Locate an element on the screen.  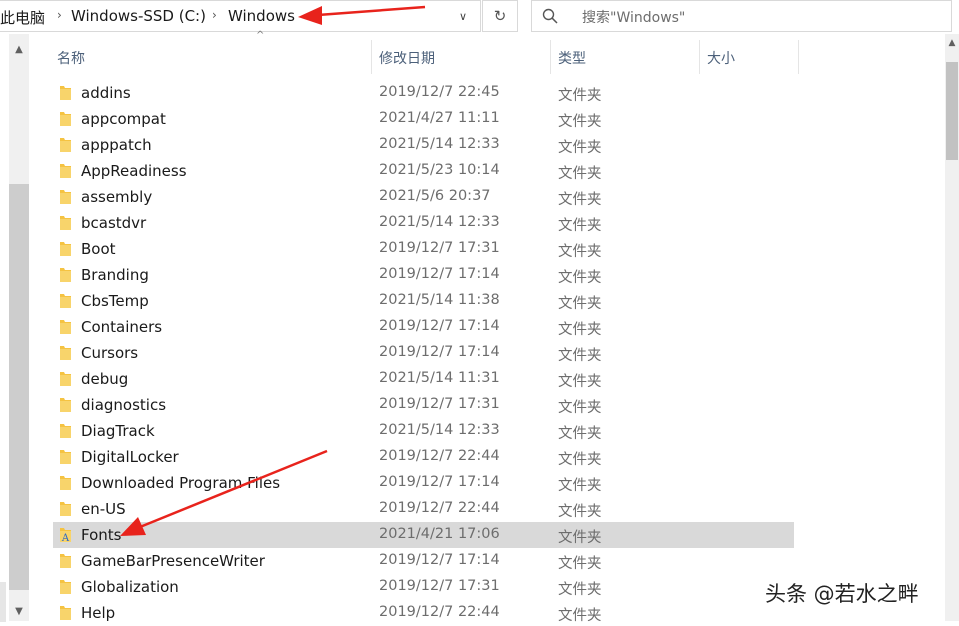
file-row: assembly 2021/5/6 20:37 文件夹 is located at coordinates (497, 197).